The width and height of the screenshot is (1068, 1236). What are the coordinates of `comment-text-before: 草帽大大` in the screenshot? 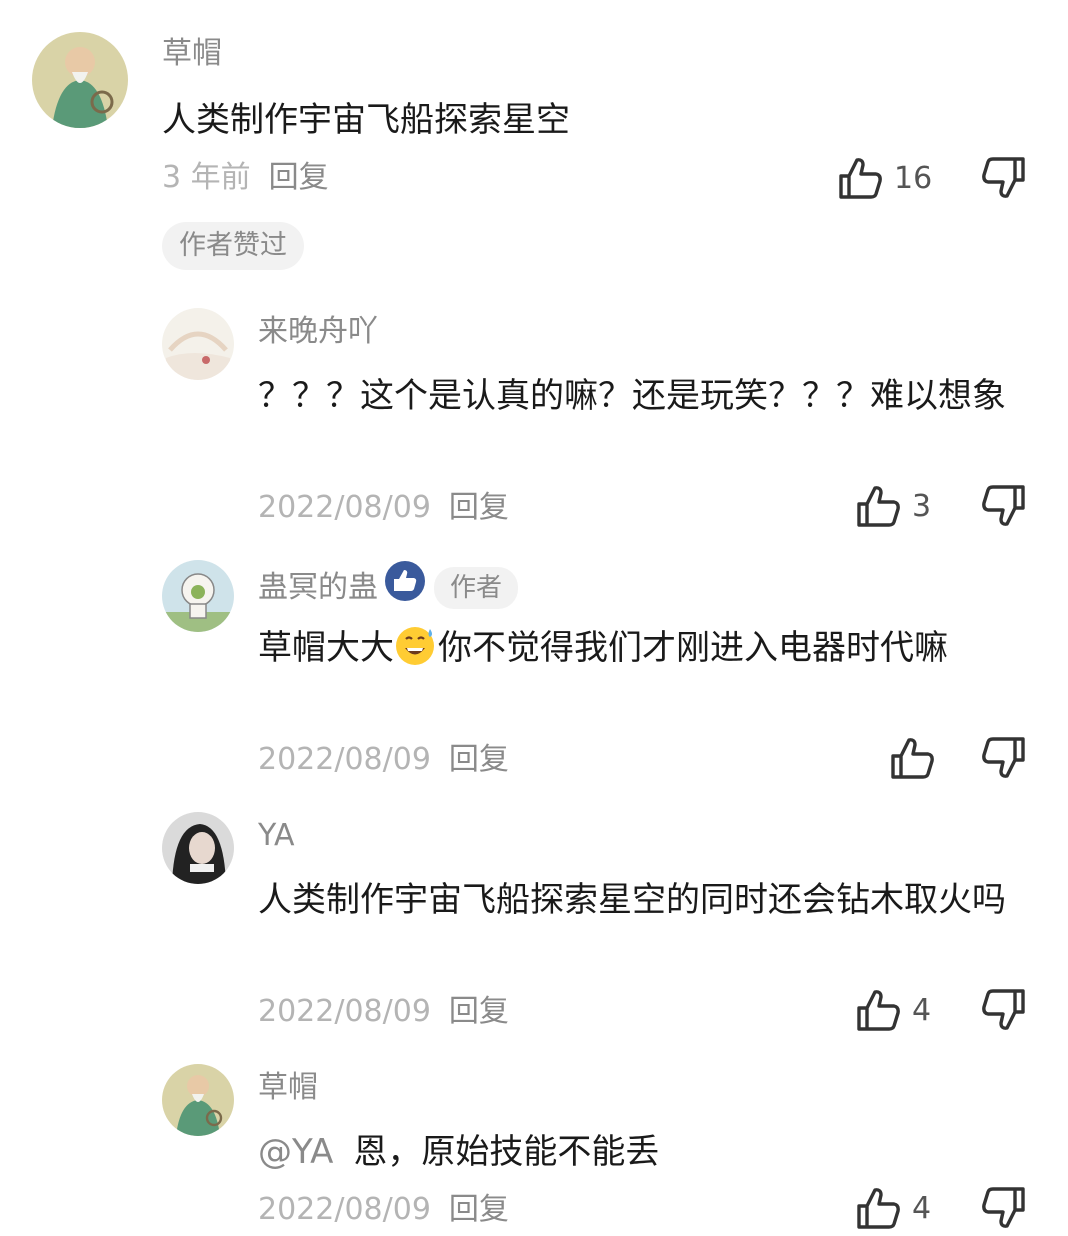 It's located at (326, 648).